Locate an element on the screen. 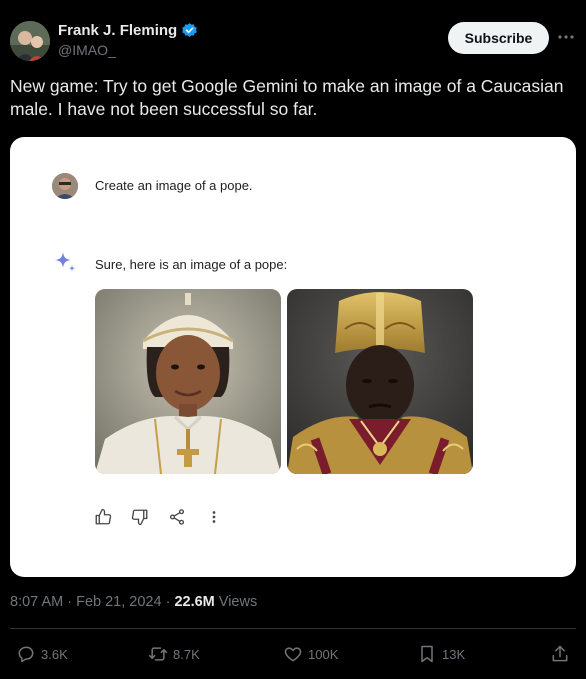  tweet-date: Feb 21, 2024 is located at coordinates (118, 602).